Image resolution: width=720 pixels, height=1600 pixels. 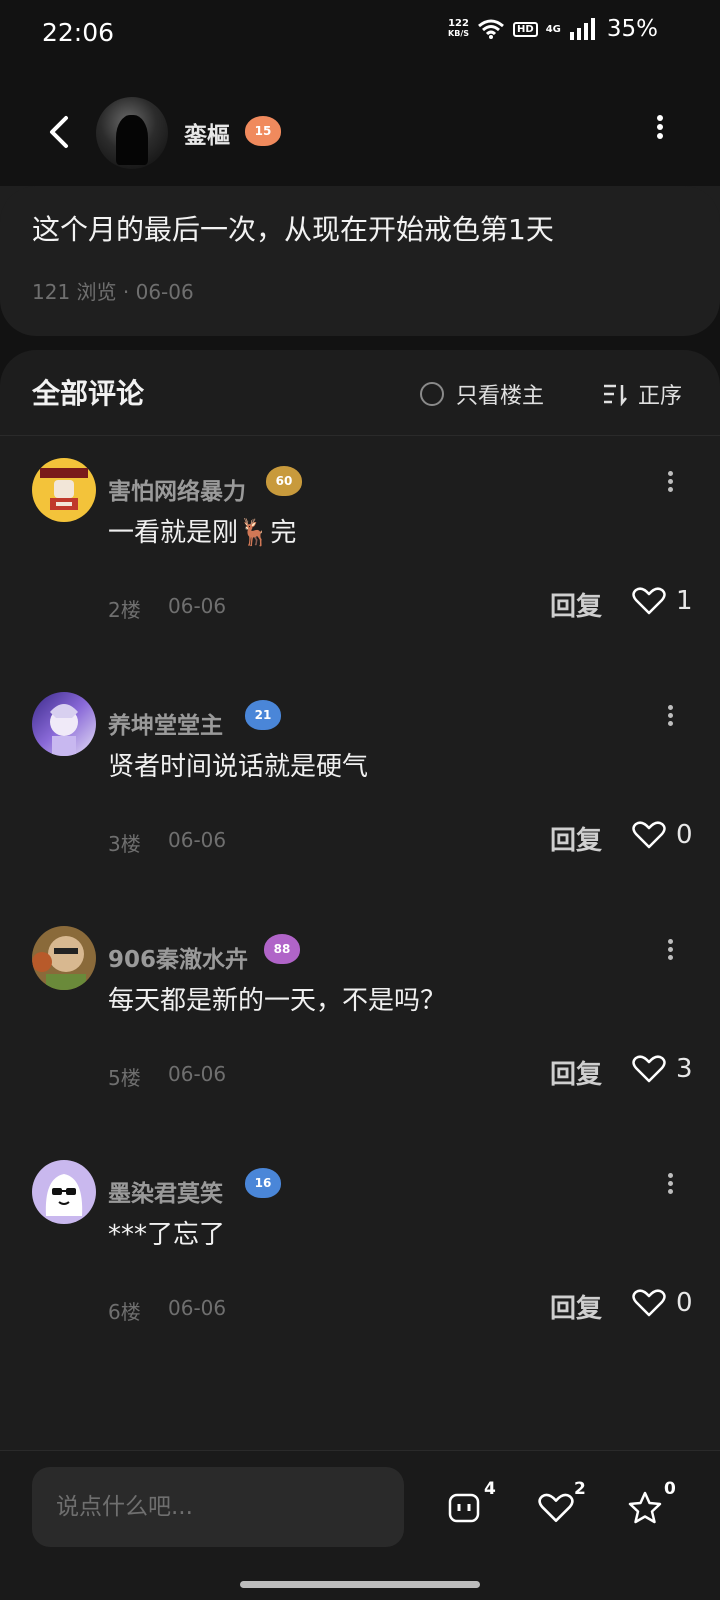 I want to click on comment-floor: 6楼, so click(x=124, y=1312).